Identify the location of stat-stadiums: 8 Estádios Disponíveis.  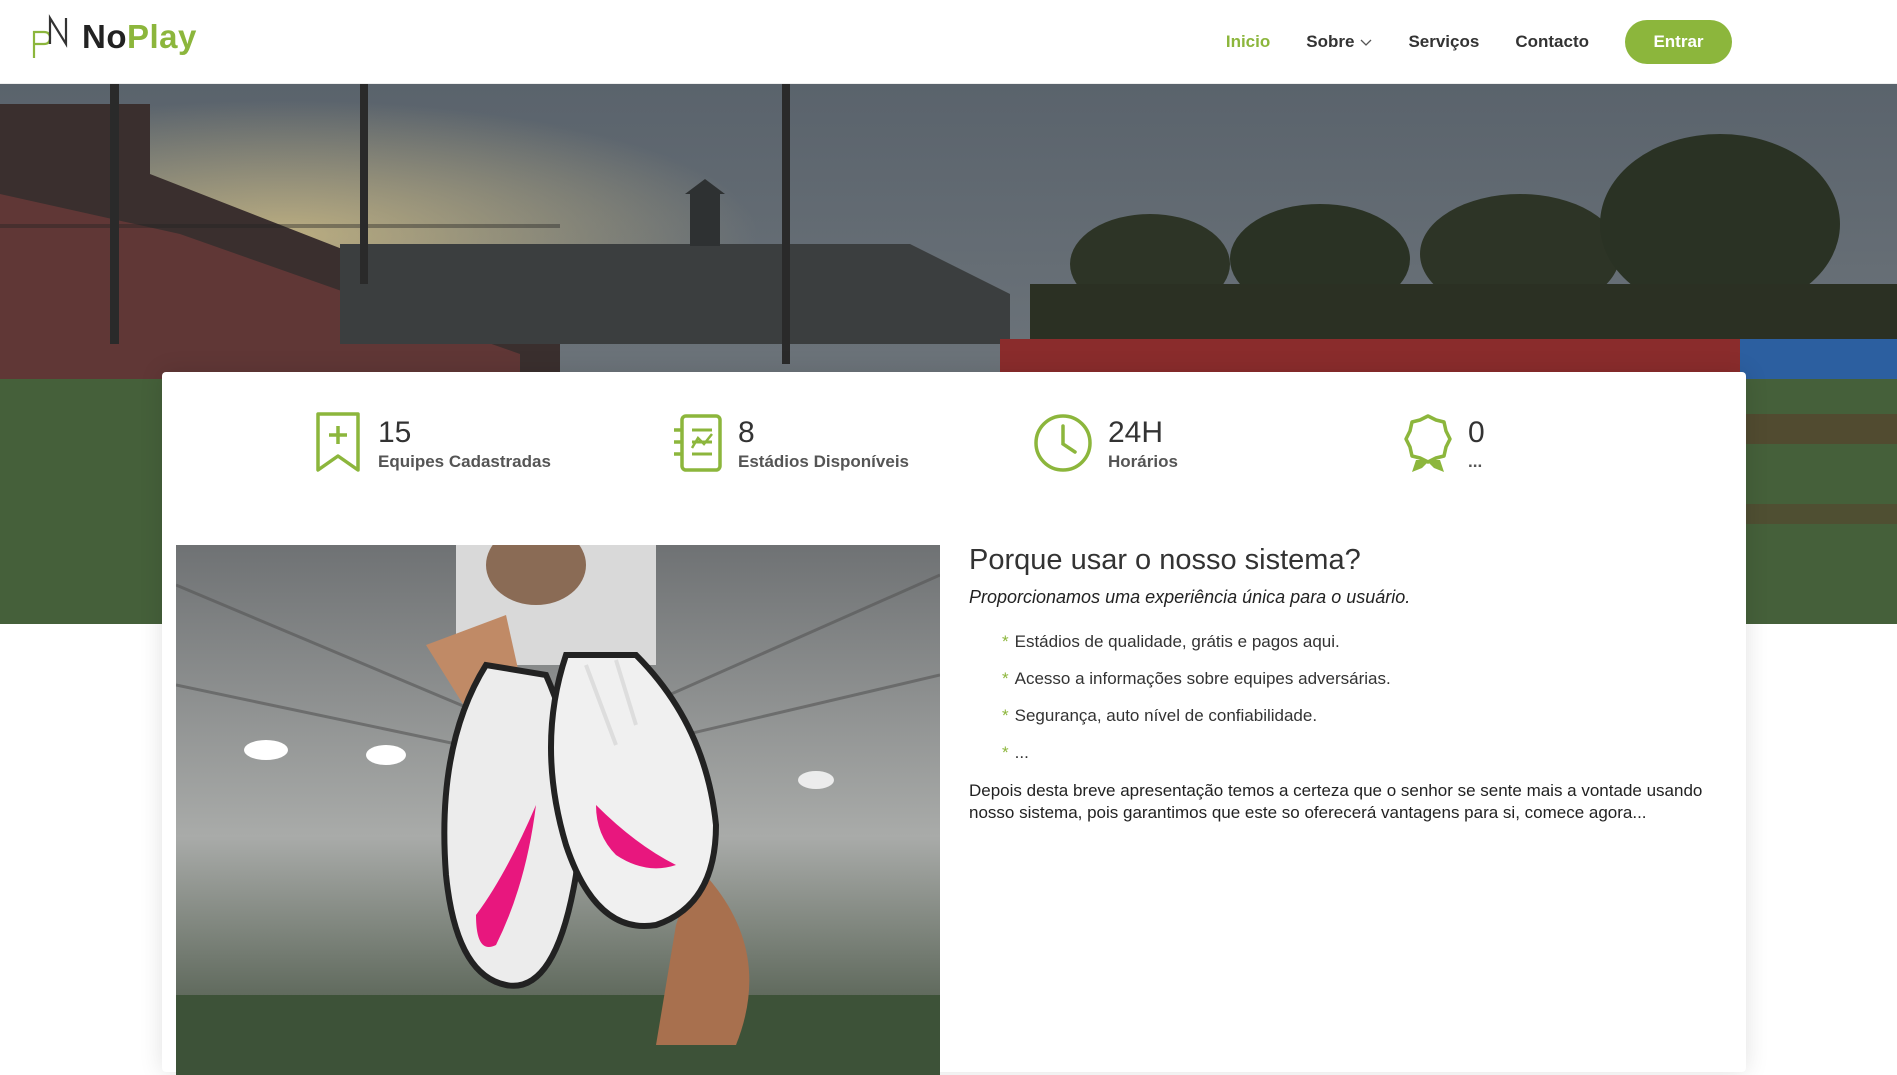
(790, 443).